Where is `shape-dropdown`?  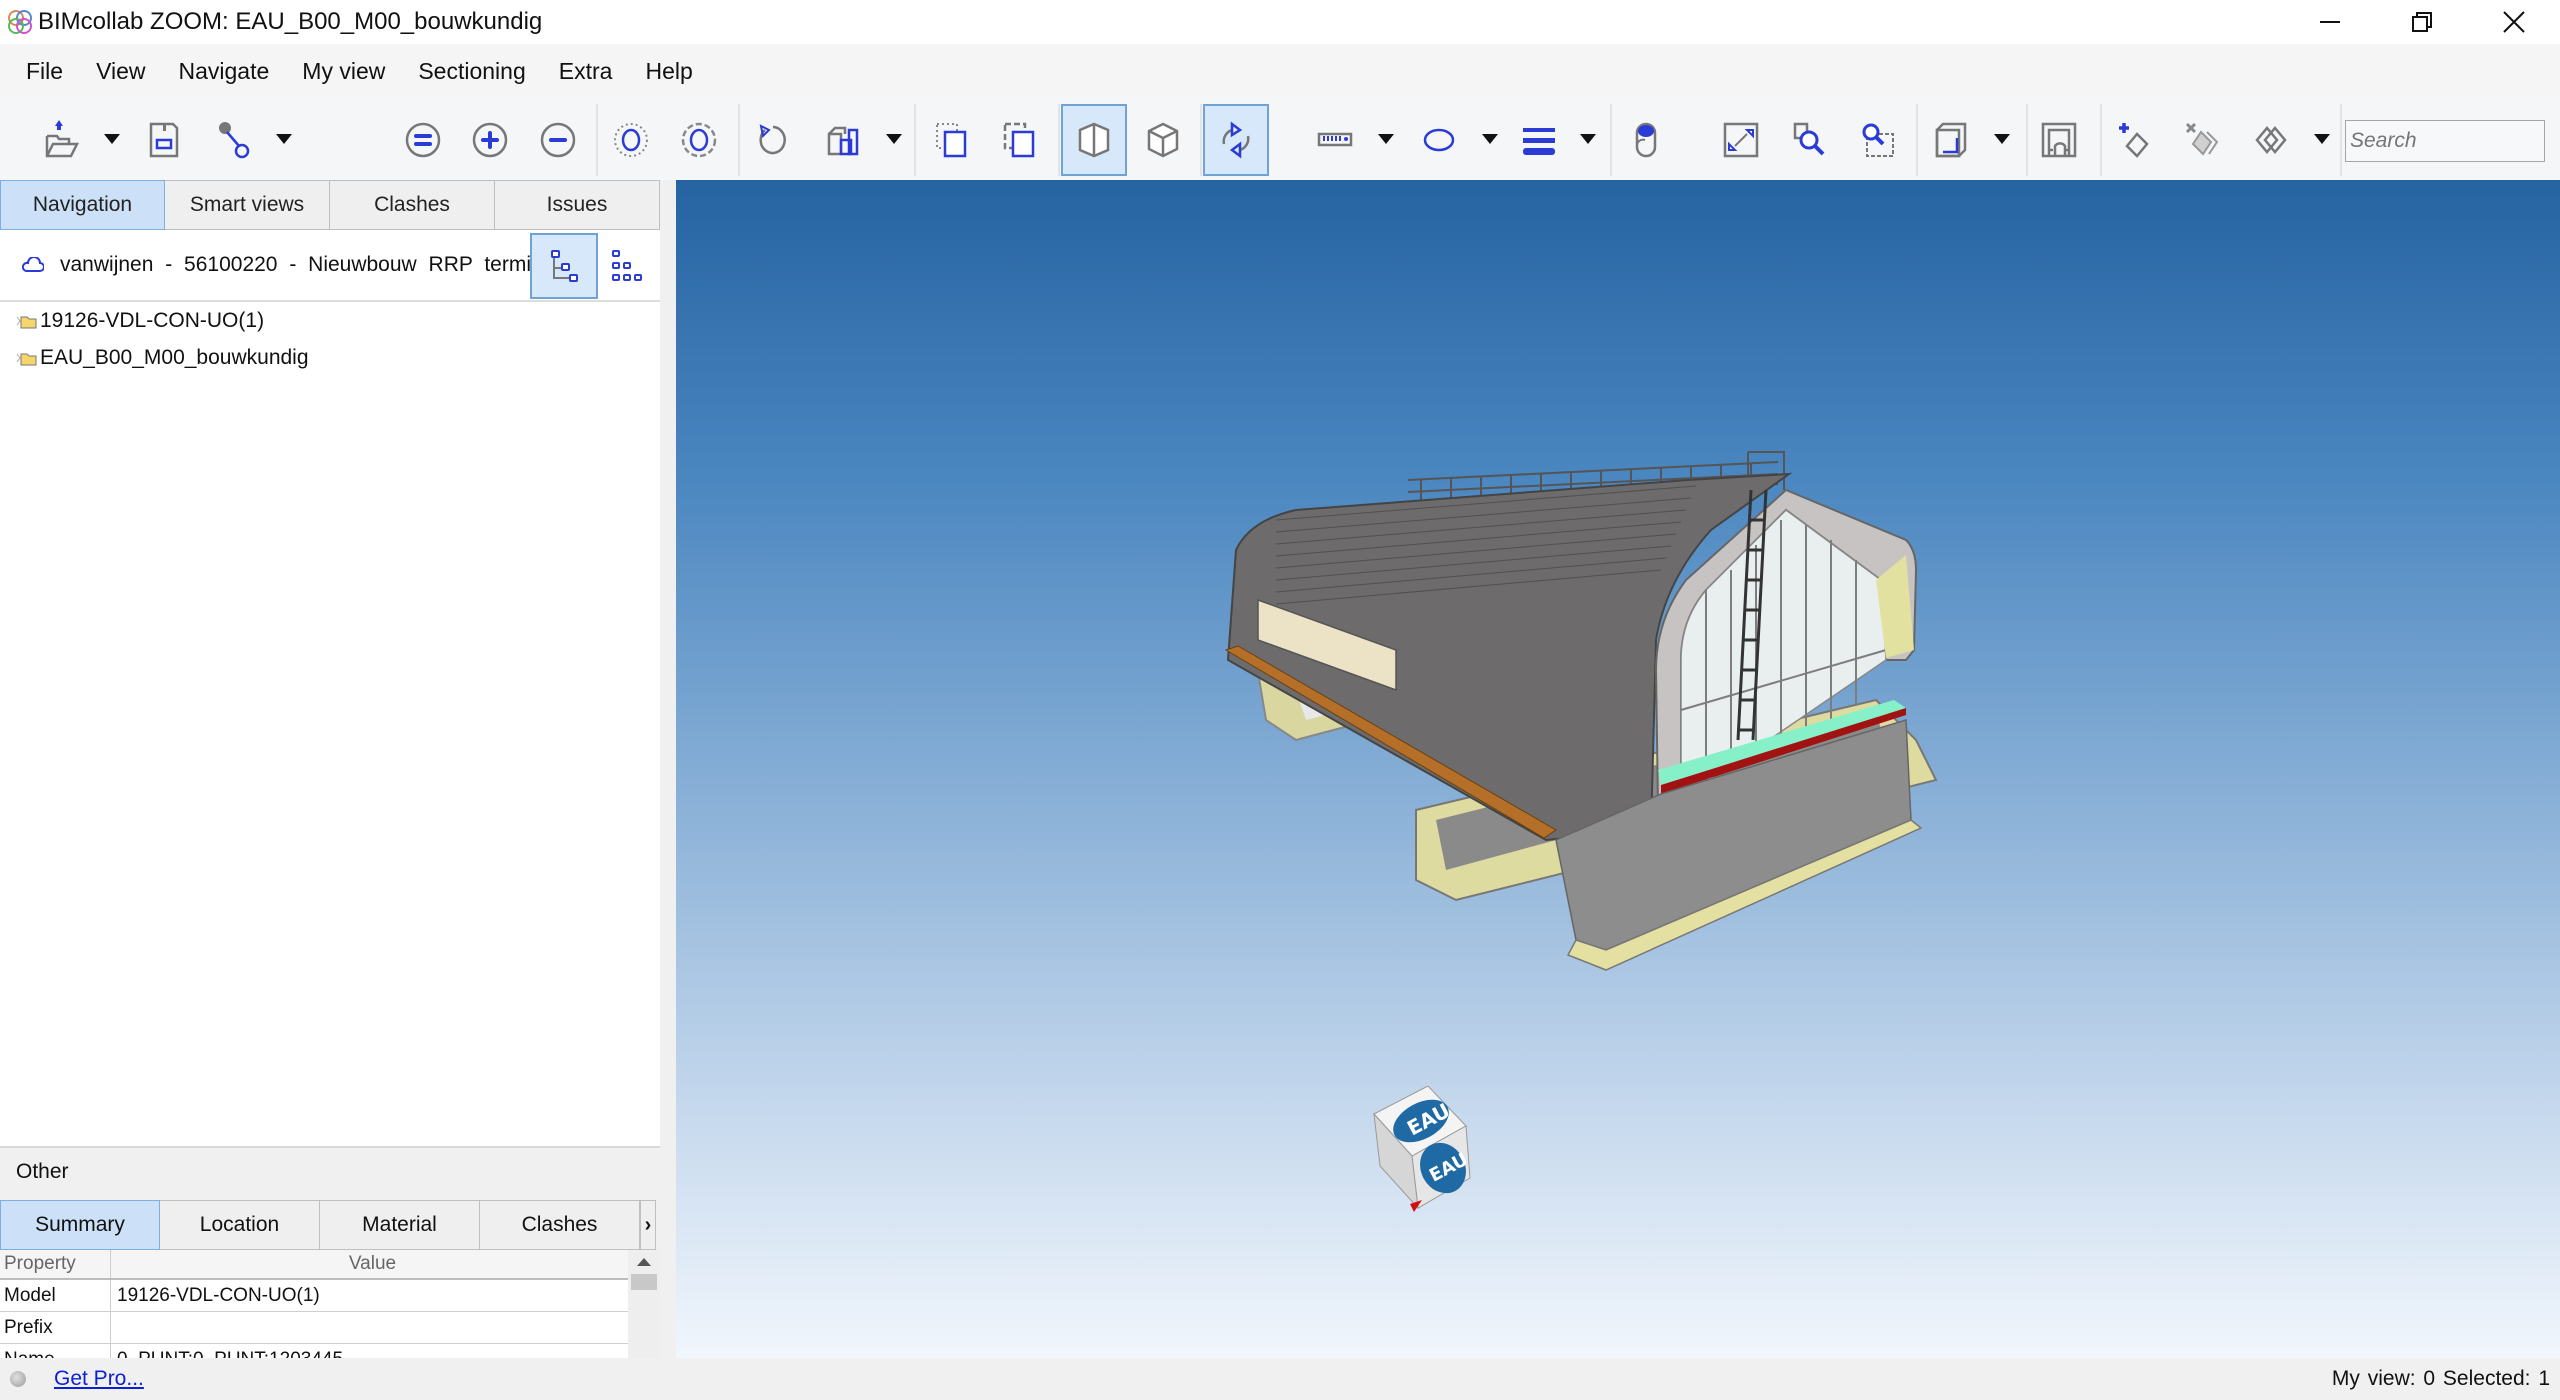
shape-dropdown is located at coordinates (1490, 139).